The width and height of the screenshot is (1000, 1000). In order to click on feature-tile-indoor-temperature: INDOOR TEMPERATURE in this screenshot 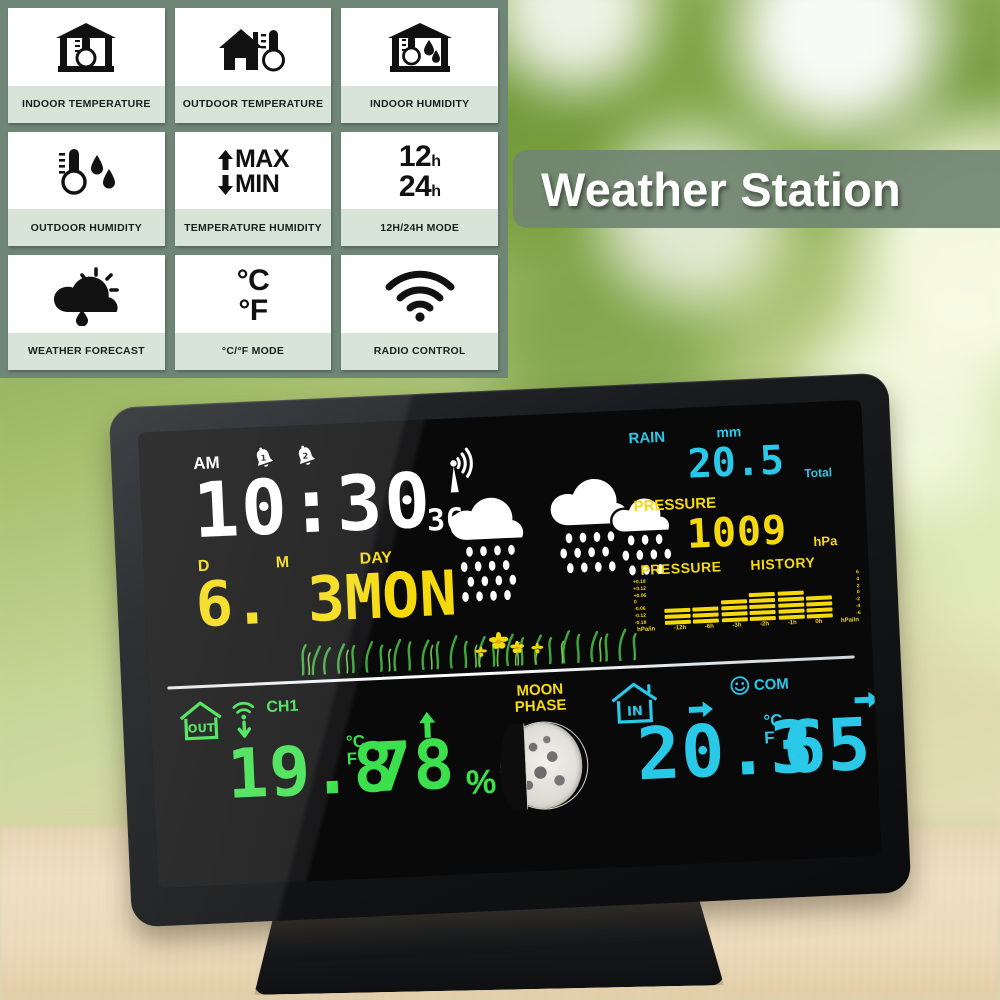, I will do `click(86, 65)`.